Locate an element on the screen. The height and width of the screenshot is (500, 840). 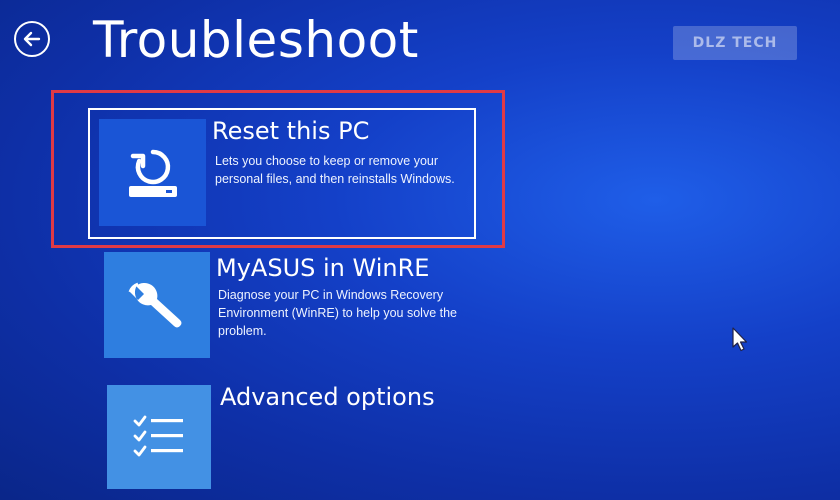
wrench-icon is located at coordinates (155, 305).